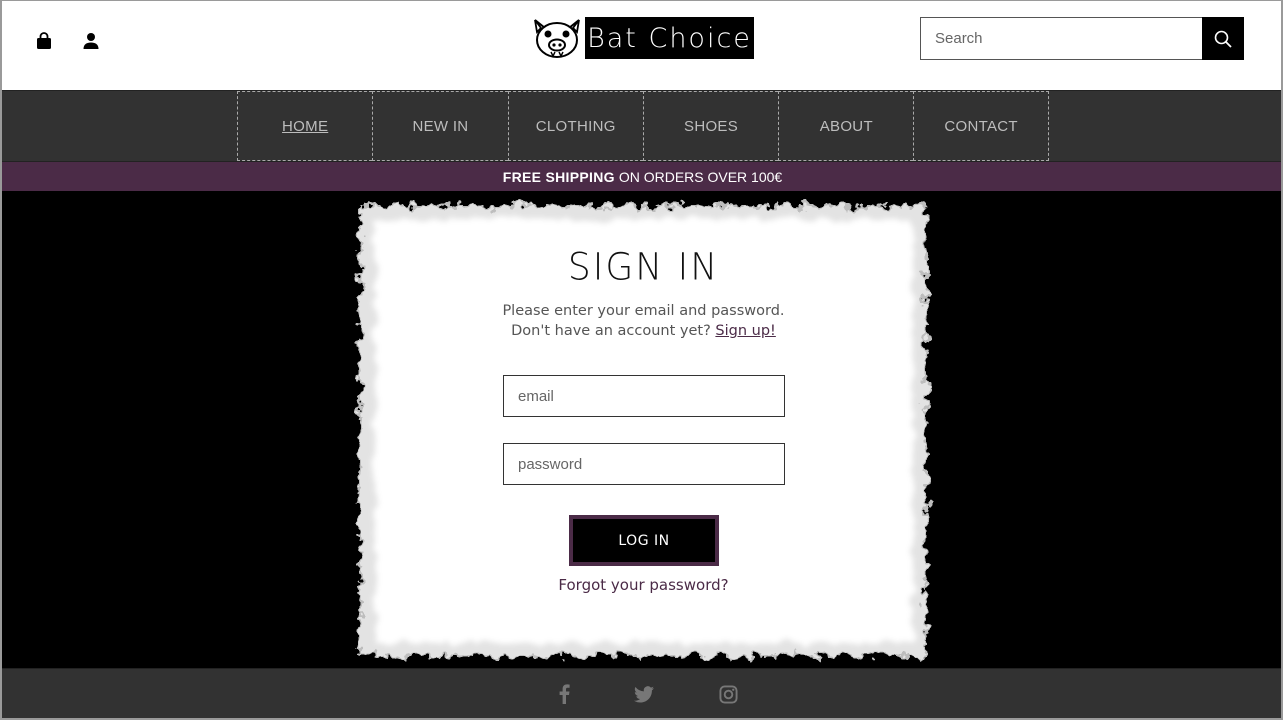 This screenshot has width=1283, height=720. I want to click on nav-item-clothing: CLOTHING, so click(575, 126).